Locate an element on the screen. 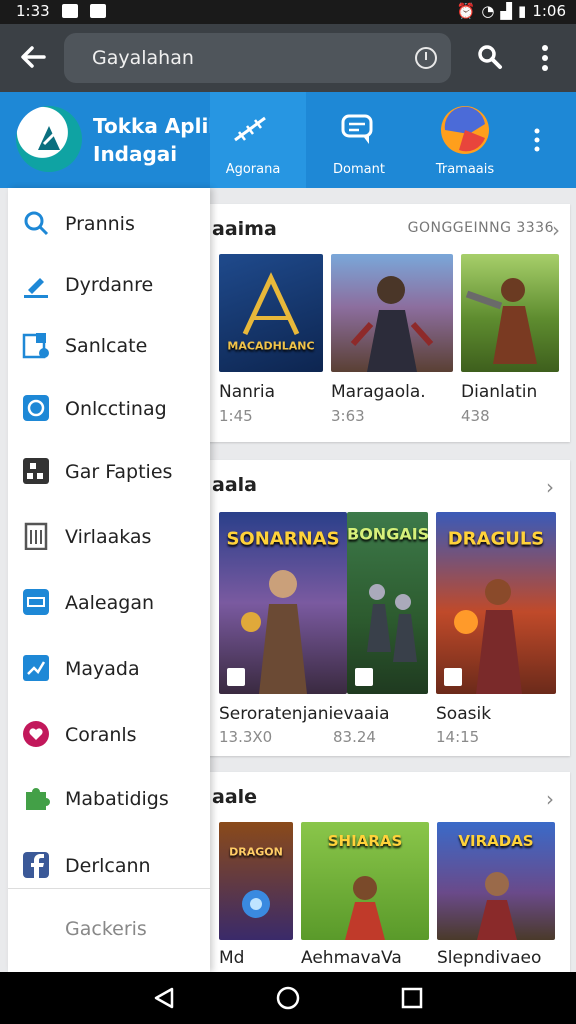 The width and height of the screenshot is (576, 1024). drawer-item-aaleagan: Aaleagan is located at coordinates (109, 602).